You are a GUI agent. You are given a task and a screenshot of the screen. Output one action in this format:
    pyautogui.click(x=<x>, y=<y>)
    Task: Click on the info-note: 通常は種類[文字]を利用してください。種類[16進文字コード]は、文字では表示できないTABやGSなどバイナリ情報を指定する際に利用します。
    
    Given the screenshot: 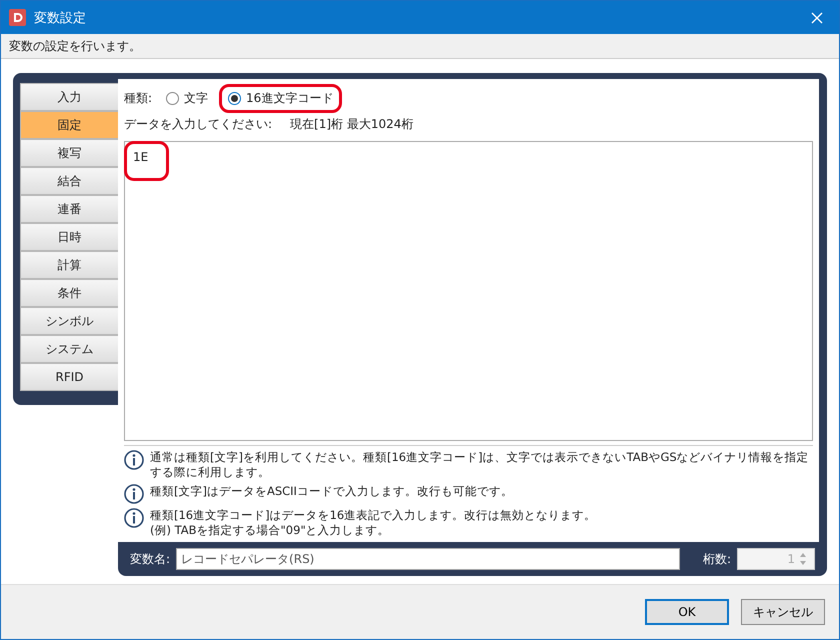 What is the action you would take?
    pyautogui.click(x=480, y=465)
    